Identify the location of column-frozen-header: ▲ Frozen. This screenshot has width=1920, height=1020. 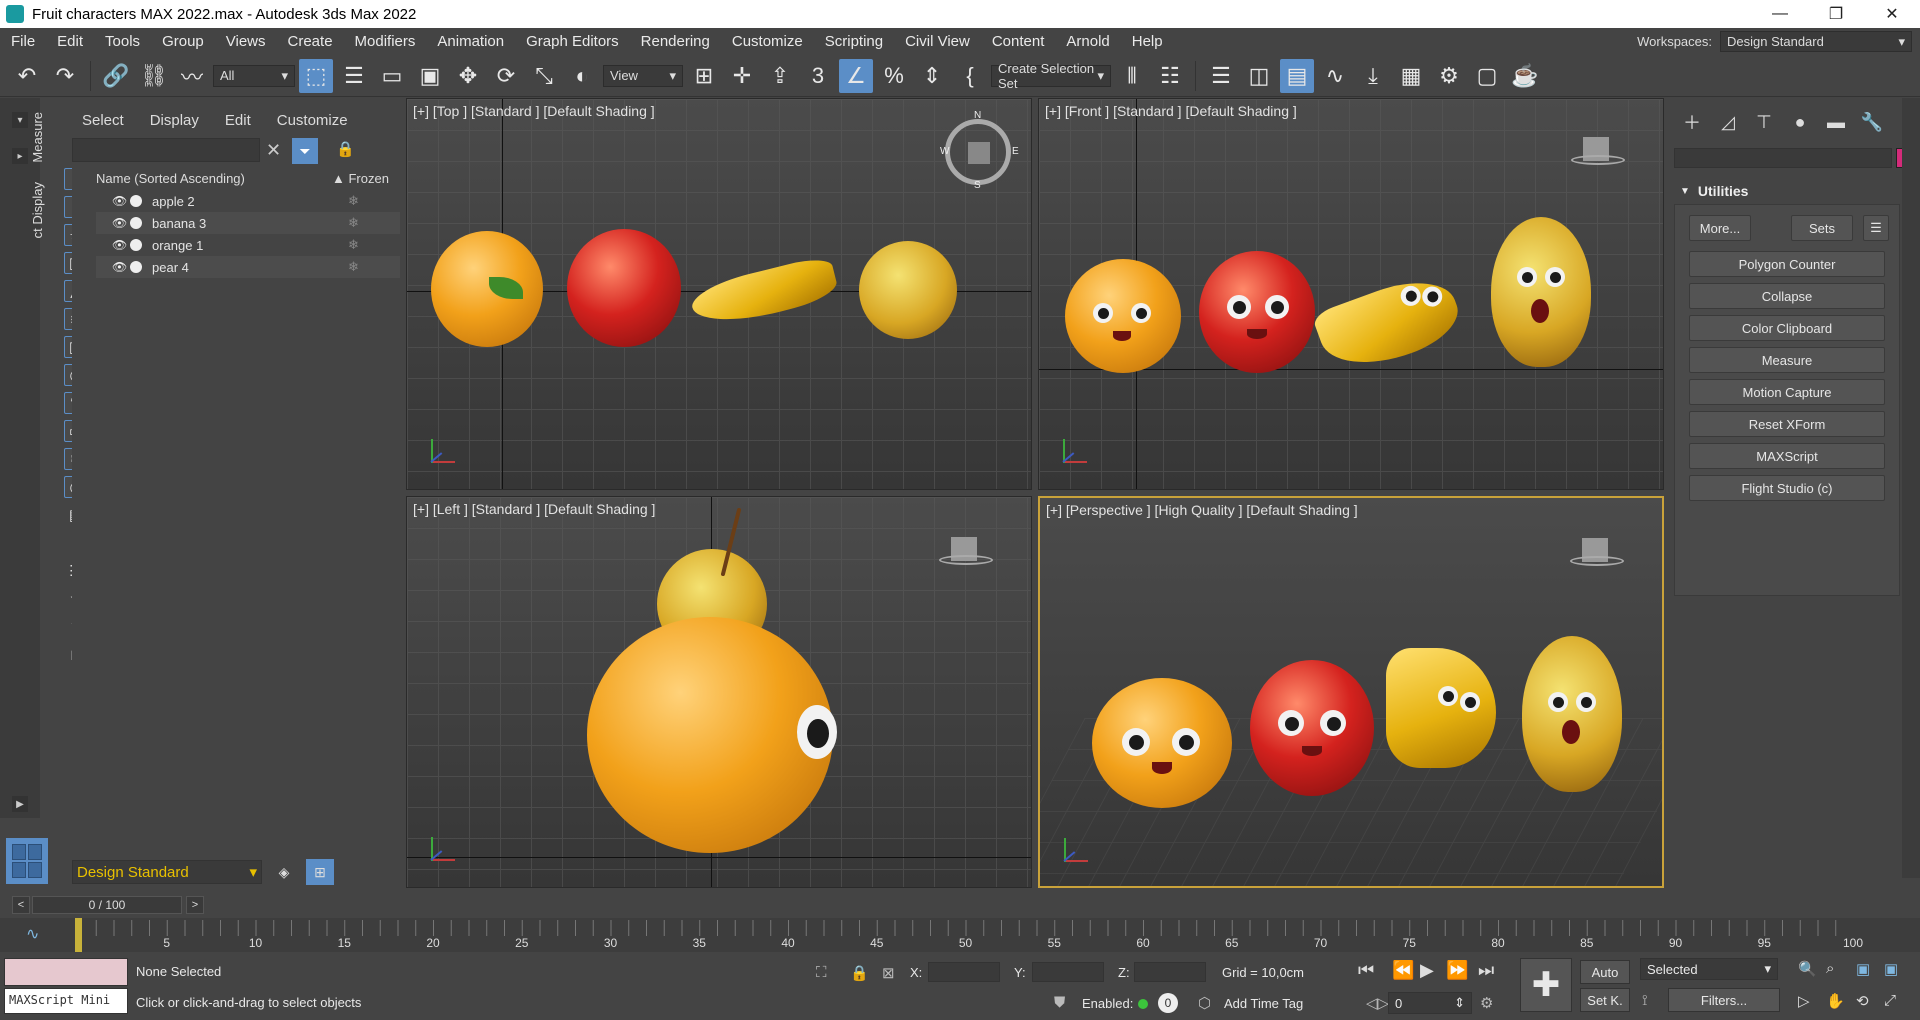
(366, 178).